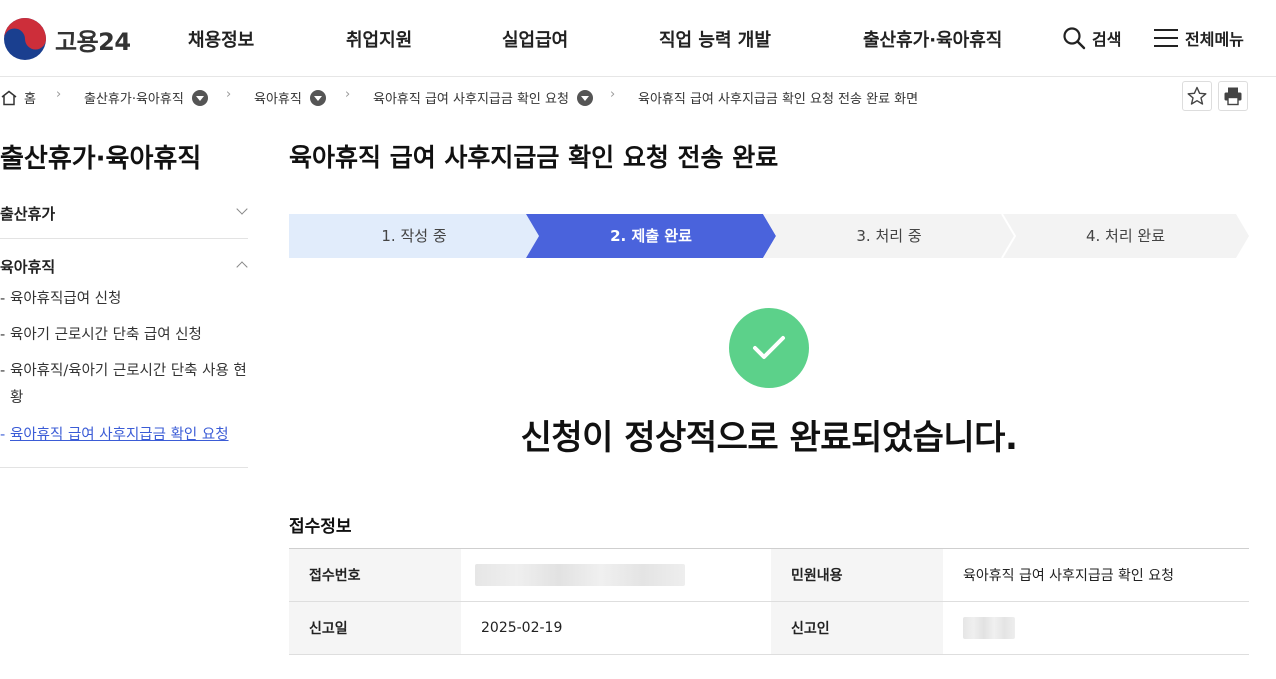 The image size is (1276, 679). I want to click on breadcrumb-item-parental-leave: 출산휴가·육아휴직, so click(146, 97).